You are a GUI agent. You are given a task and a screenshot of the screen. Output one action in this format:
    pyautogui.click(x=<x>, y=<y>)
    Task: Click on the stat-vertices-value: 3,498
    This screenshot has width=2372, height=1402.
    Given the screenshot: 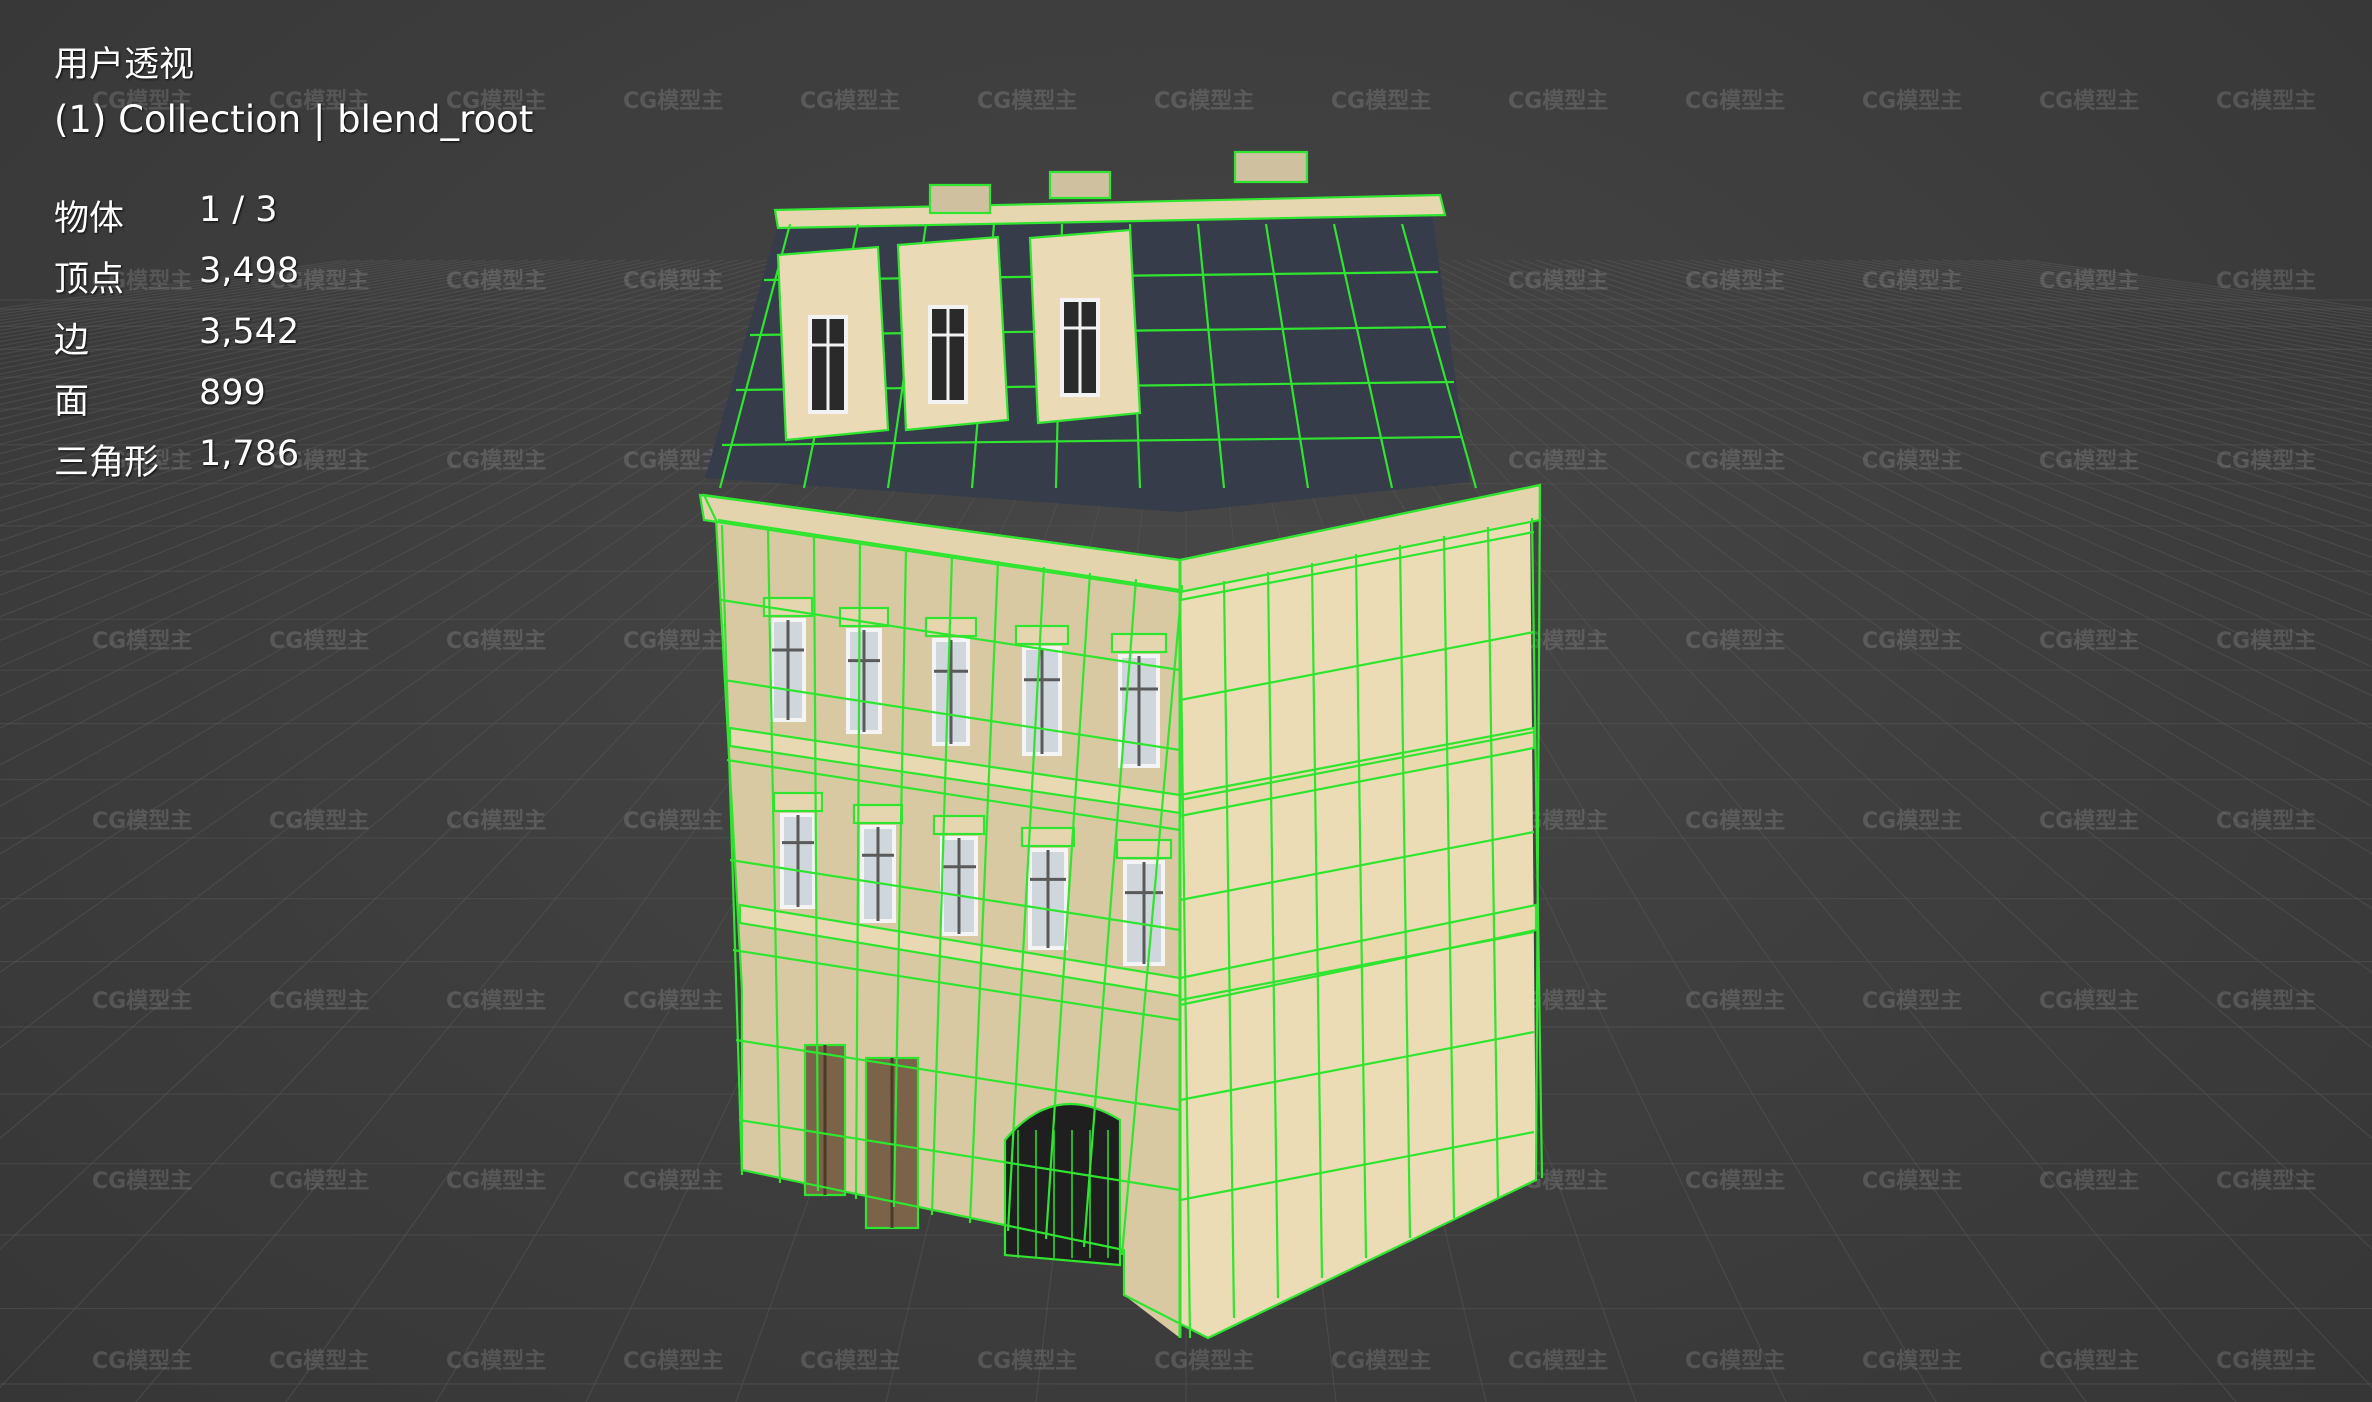 What is the action you would take?
    pyautogui.click(x=249, y=271)
    